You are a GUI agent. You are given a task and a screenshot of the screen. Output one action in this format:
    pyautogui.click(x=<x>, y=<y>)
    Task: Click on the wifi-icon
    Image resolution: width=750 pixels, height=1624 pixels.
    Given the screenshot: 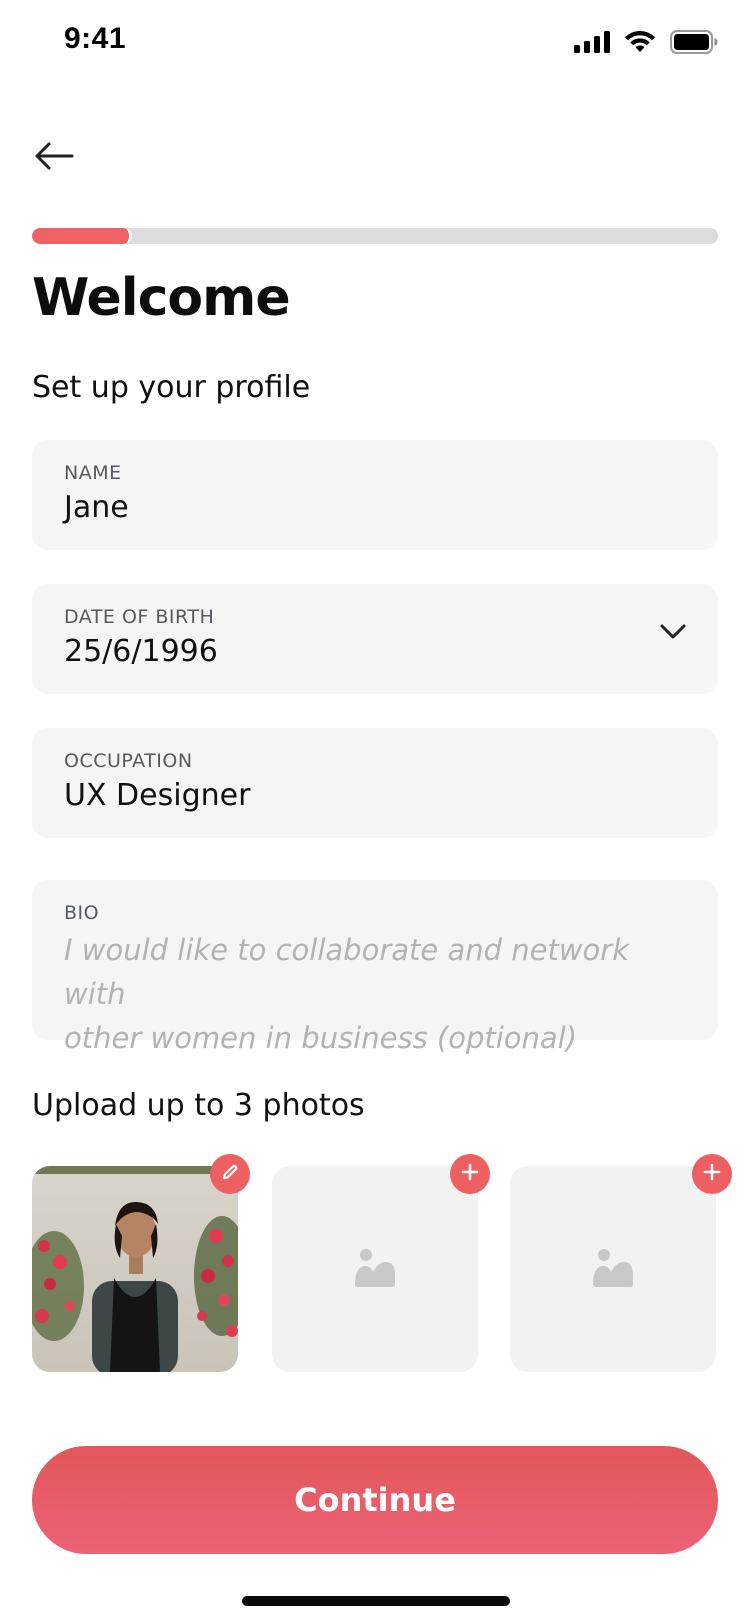 What is the action you would take?
    pyautogui.click(x=640, y=44)
    